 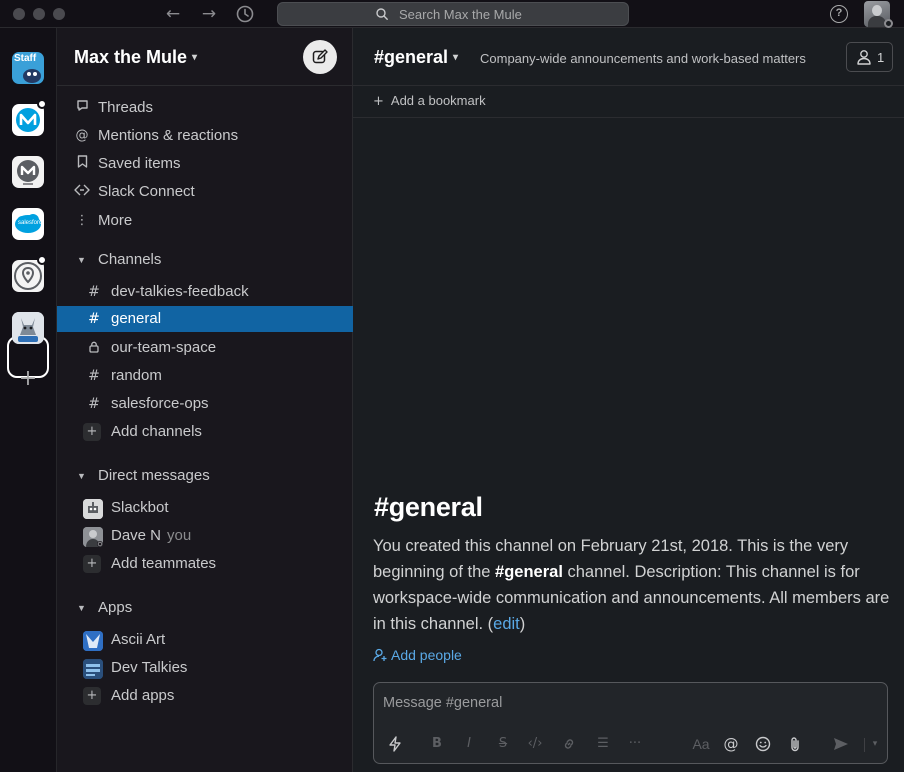 What do you see at coordinates (28, 120) in the screenshot?
I see `mulesoft-workspace-icon` at bounding box center [28, 120].